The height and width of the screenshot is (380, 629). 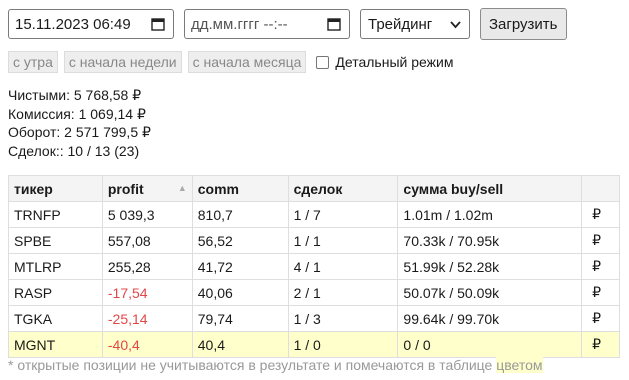 I want to click on footnote-highlight: цветом, so click(x=519, y=365).